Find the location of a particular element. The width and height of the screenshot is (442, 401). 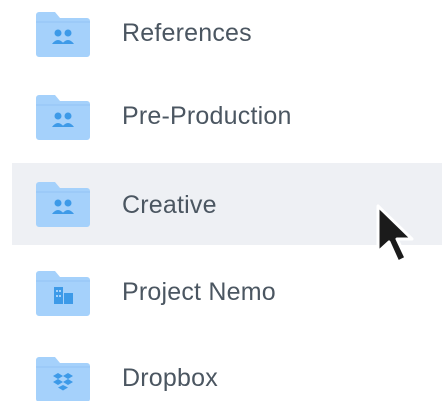

folder-label: Project Nemo is located at coordinates (199, 292).